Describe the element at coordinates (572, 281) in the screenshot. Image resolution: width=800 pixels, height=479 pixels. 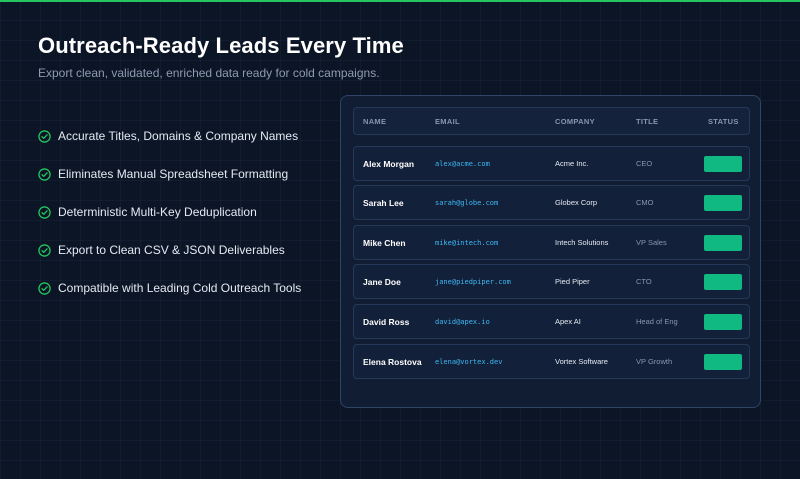
I see `lead-company: Pied Piper` at that location.